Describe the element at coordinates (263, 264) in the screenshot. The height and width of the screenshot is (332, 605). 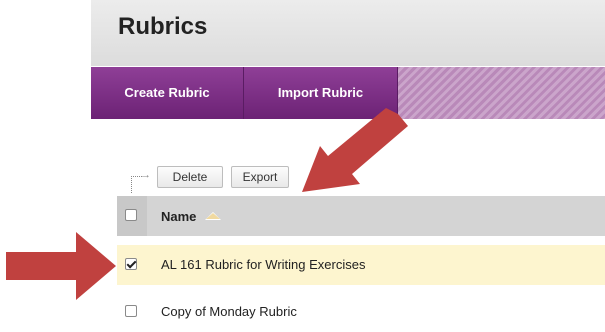
I see `rubric-name: AL 161 Rubric for Writing Exercises` at that location.